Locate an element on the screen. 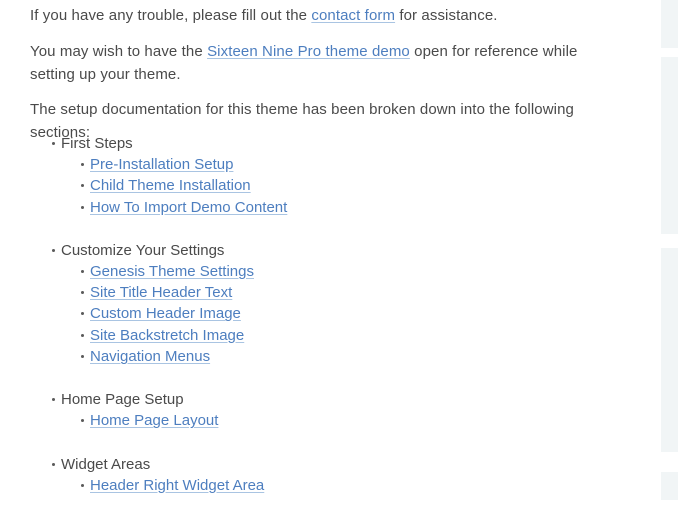  section-group-title: Widget Areas is located at coordinates (300, 464).